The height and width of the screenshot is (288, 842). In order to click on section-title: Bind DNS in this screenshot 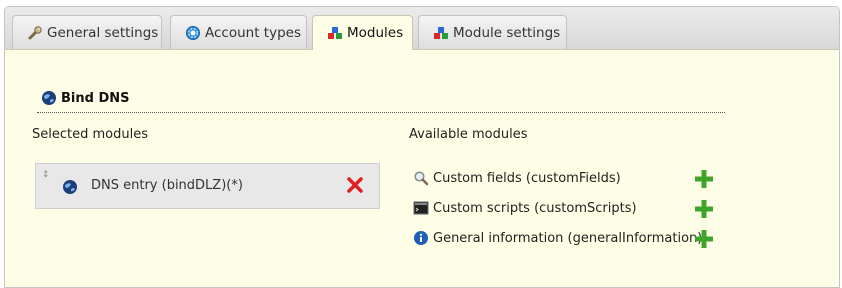, I will do `click(85, 98)`.